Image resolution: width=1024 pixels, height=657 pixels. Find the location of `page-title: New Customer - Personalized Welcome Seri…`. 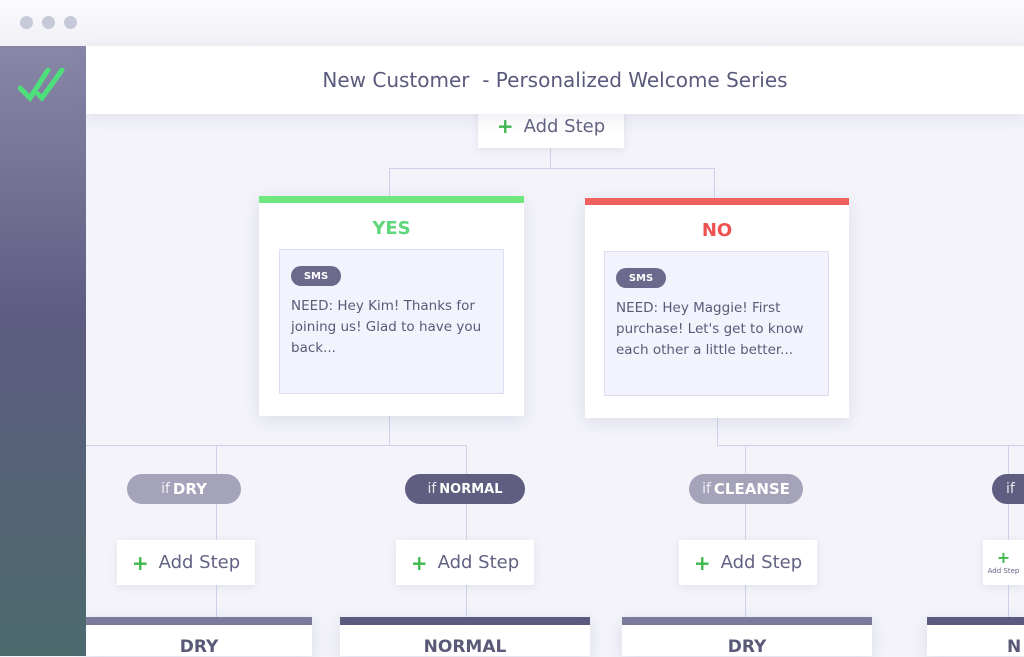

page-title: New Customer - Personalized Welcome Seri… is located at coordinates (555, 80).